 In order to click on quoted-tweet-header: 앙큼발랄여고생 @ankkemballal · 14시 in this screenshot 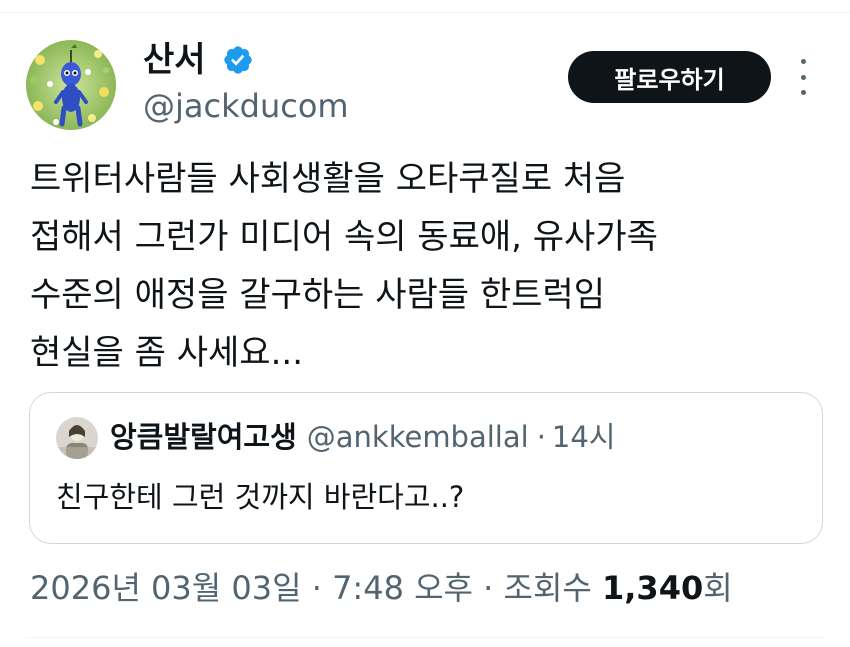, I will do `click(363, 437)`.